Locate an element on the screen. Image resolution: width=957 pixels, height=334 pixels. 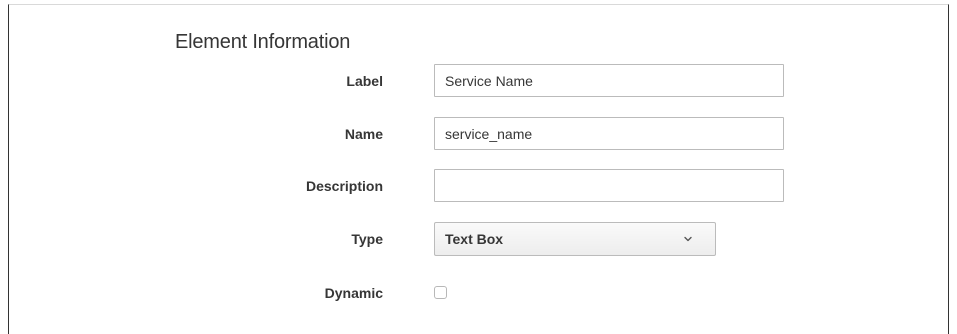
label-input is located at coordinates (609, 80).